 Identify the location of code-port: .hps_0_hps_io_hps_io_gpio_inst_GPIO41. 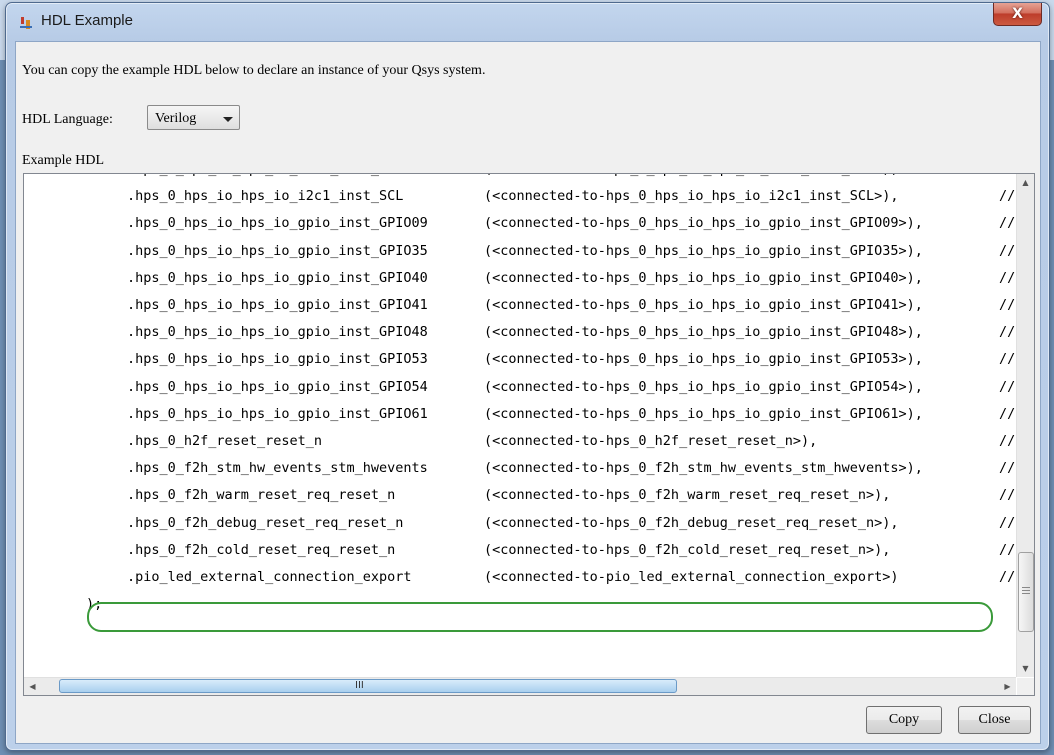
(277, 305).